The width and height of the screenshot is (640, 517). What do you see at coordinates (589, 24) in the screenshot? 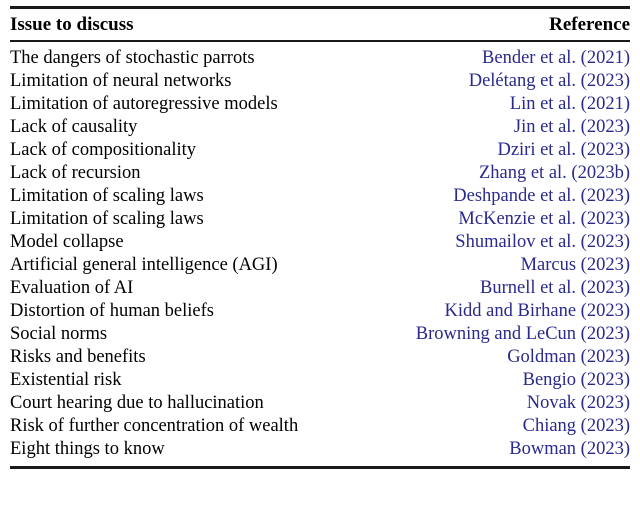
I see `column-header-reference: Reference` at bounding box center [589, 24].